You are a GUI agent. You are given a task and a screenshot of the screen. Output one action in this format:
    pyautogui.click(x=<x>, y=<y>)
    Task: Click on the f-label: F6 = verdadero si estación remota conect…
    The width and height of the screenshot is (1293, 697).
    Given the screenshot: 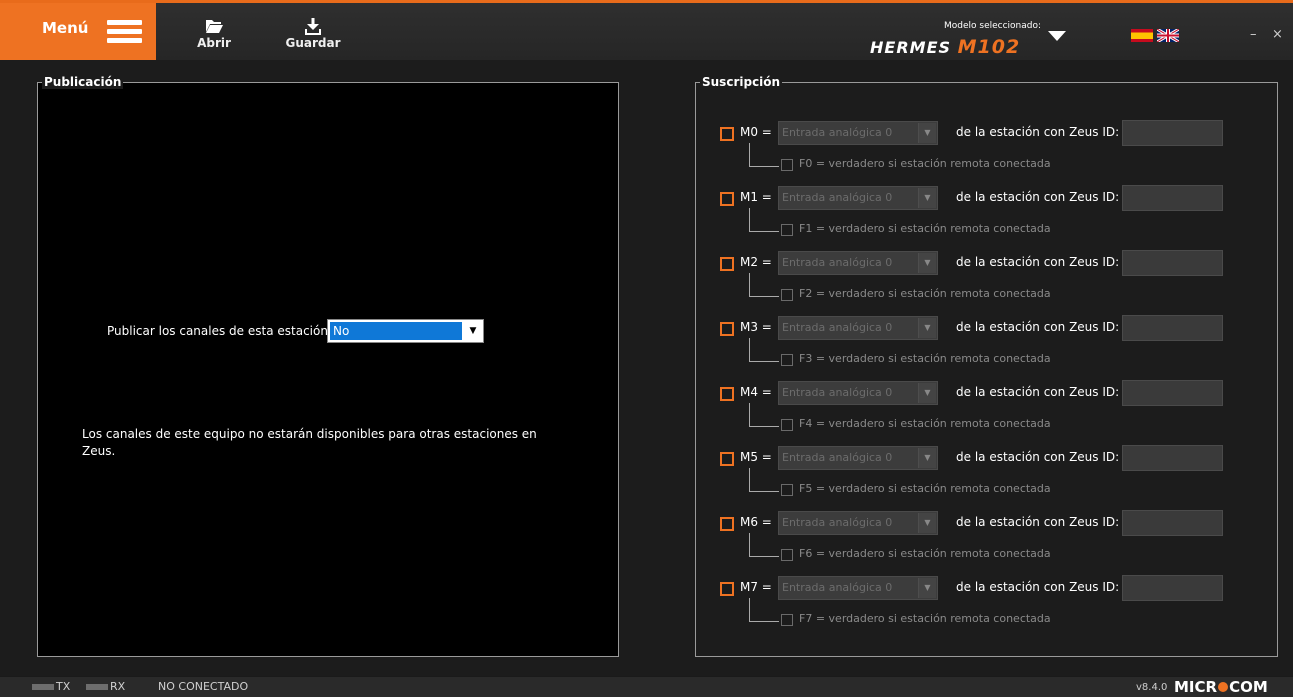 What is the action you would take?
    pyautogui.click(x=925, y=553)
    